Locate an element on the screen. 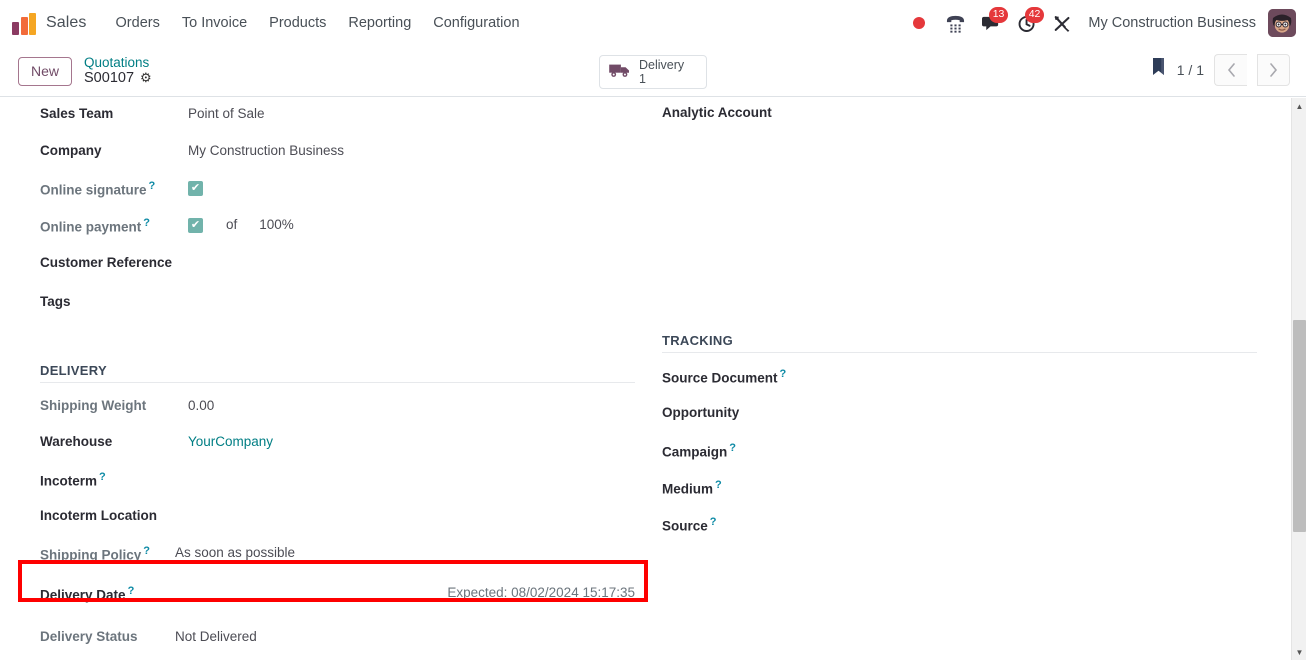 Image resolution: width=1306 pixels, height=660 pixels. tracking-section-divider is located at coordinates (959, 352).